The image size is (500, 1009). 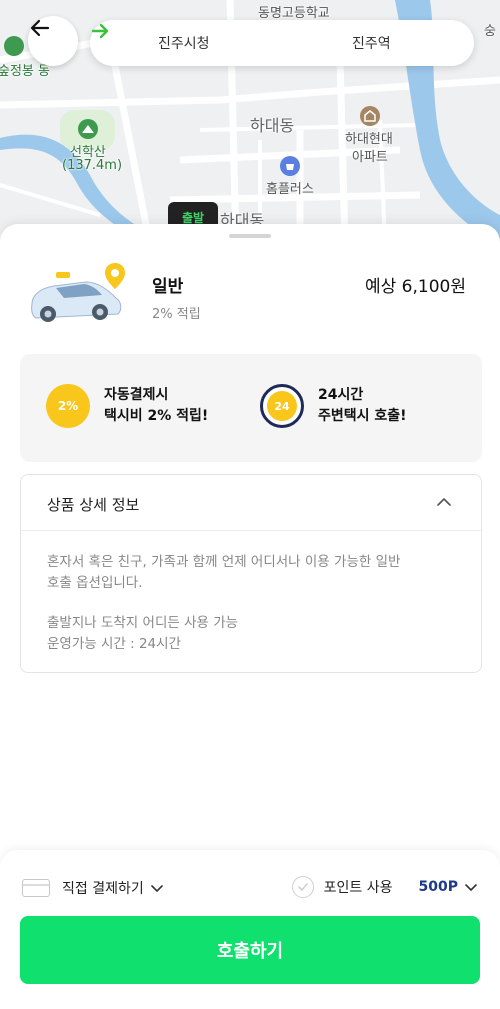 I want to click on promo-auto-pay-line2: 택시비 2% 적립!, so click(x=156, y=416).